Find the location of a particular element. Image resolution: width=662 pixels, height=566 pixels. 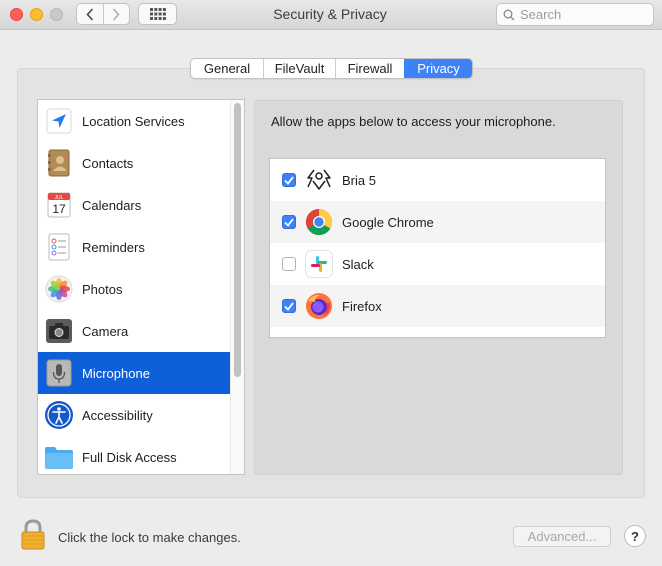

sidebar-item-camera: Camera is located at coordinates (134, 331).